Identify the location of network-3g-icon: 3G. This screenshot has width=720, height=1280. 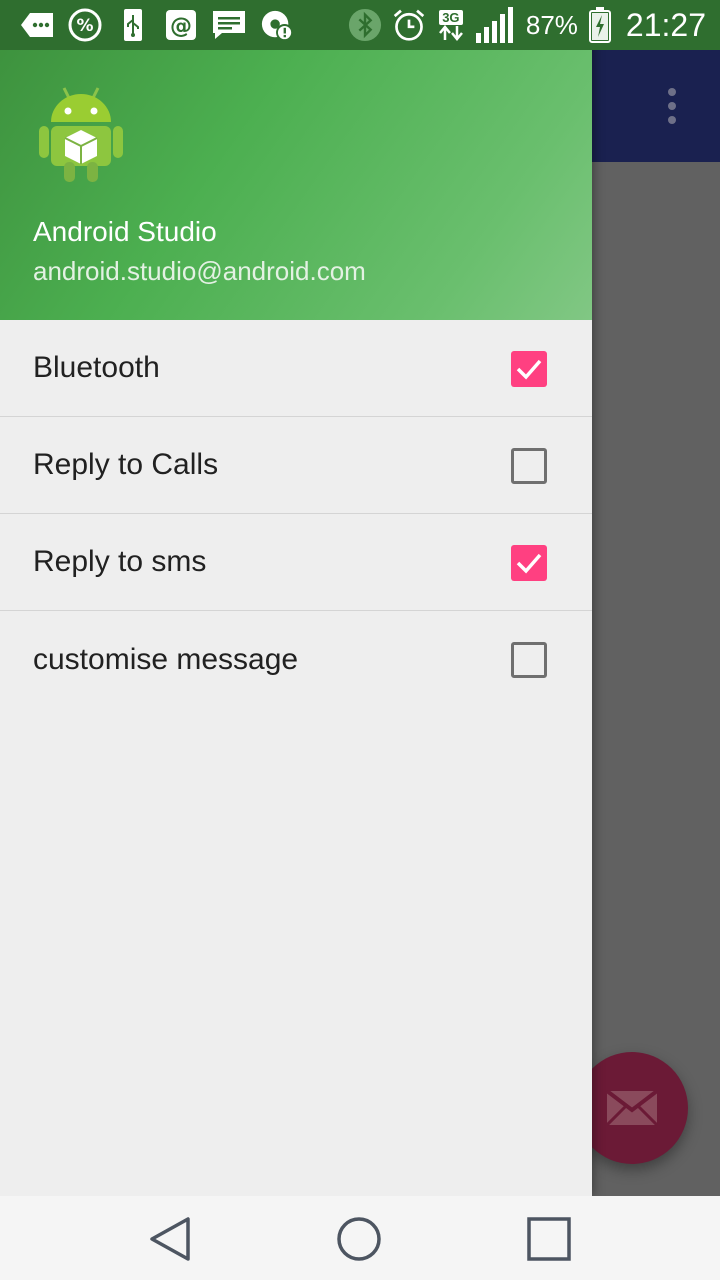
(451, 25).